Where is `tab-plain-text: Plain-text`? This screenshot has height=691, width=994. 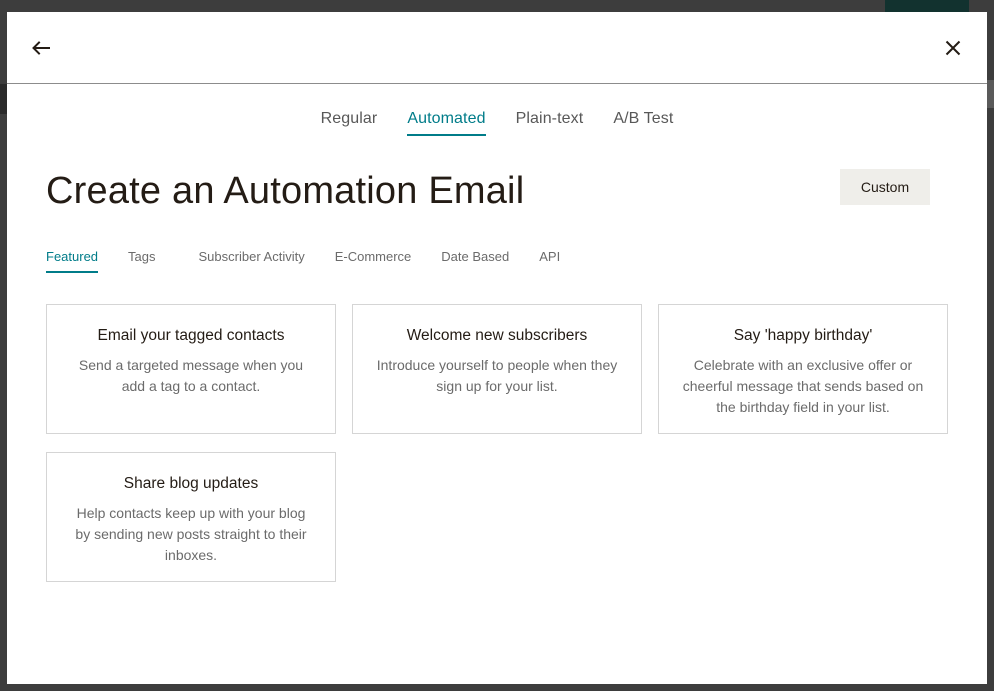 tab-plain-text: Plain-text is located at coordinates (550, 123).